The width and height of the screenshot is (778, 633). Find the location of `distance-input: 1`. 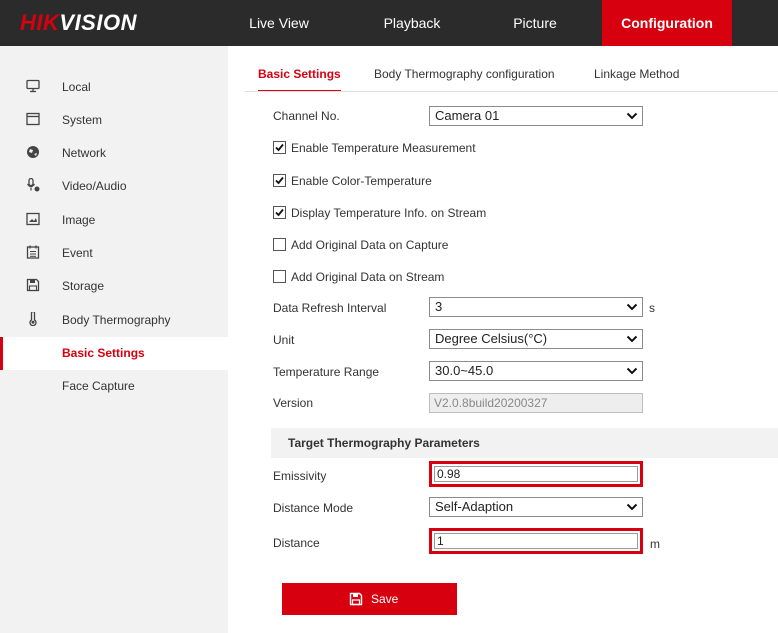

distance-input: 1 is located at coordinates (536, 541).